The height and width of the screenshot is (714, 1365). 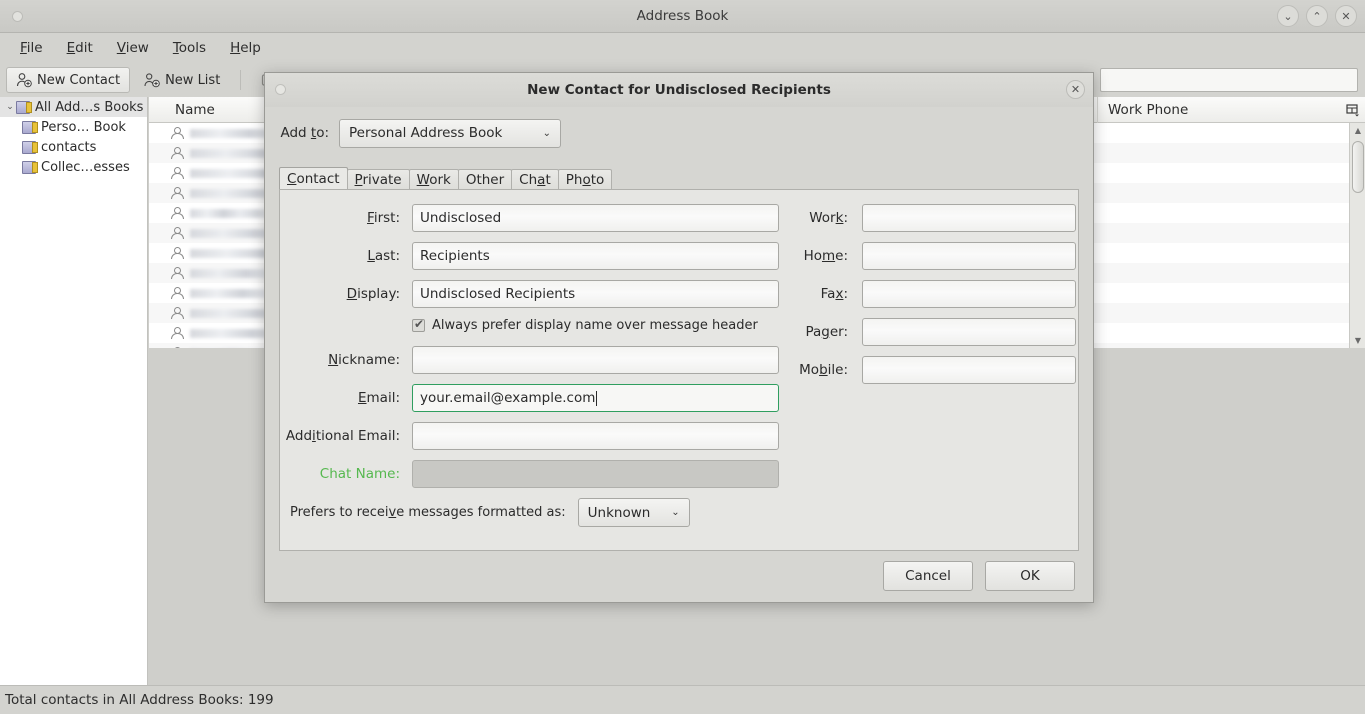 What do you see at coordinates (595, 294) in the screenshot?
I see `display-name-input: Undisclosed Recipients` at bounding box center [595, 294].